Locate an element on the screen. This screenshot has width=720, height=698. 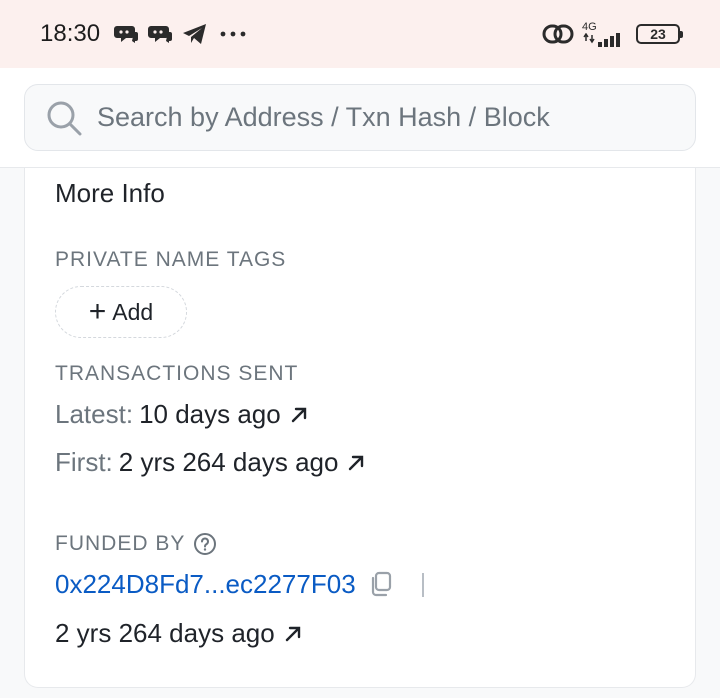
battery-indicator: 23 is located at coordinates (659, 34).